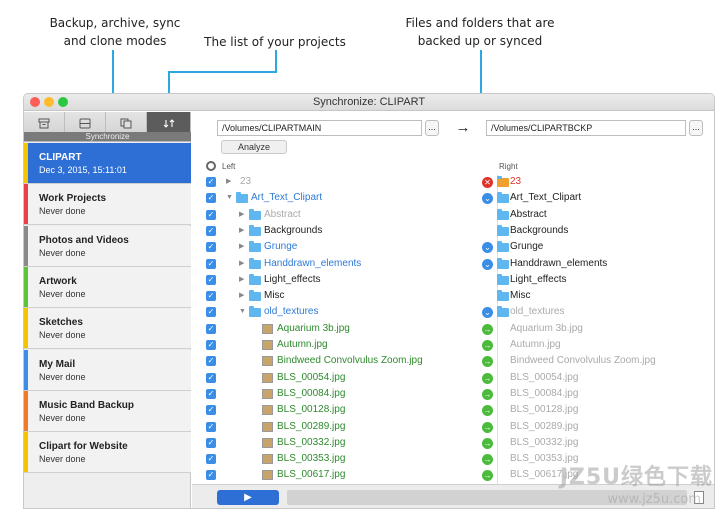  Describe the element at coordinates (453, 296) in the screenshot. I see `file-row: ✓ ▶ Misc Misc` at that location.